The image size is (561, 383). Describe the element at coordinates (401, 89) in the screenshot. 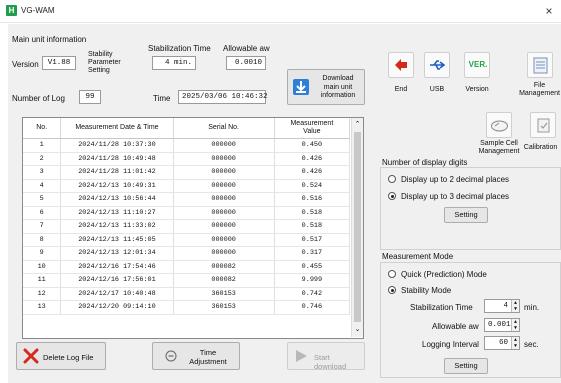

I see `end-label: End` at that location.